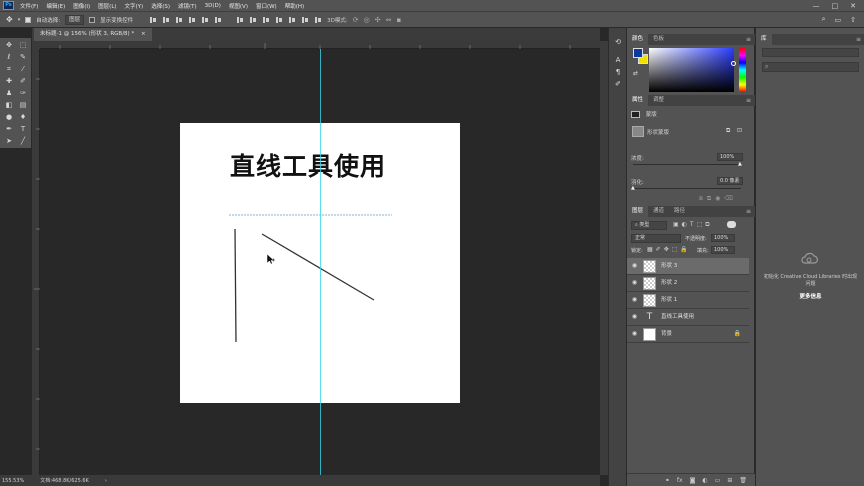 The image size is (864, 486). What do you see at coordinates (693, 225) in the screenshot?
I see `layer-filter-icons: ▣◐T⬚⧉` at bounding box center [693, 225].